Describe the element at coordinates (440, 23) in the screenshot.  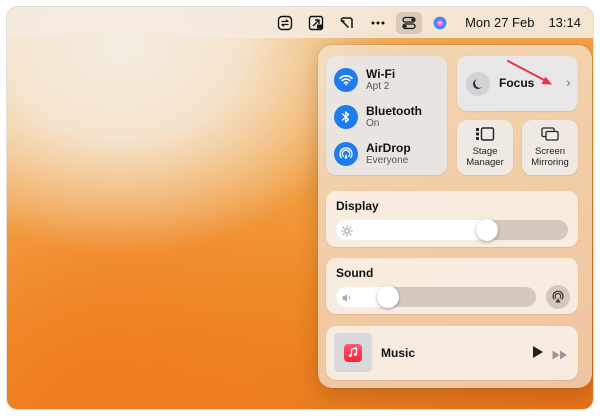
I see `siri-icon` at that location.